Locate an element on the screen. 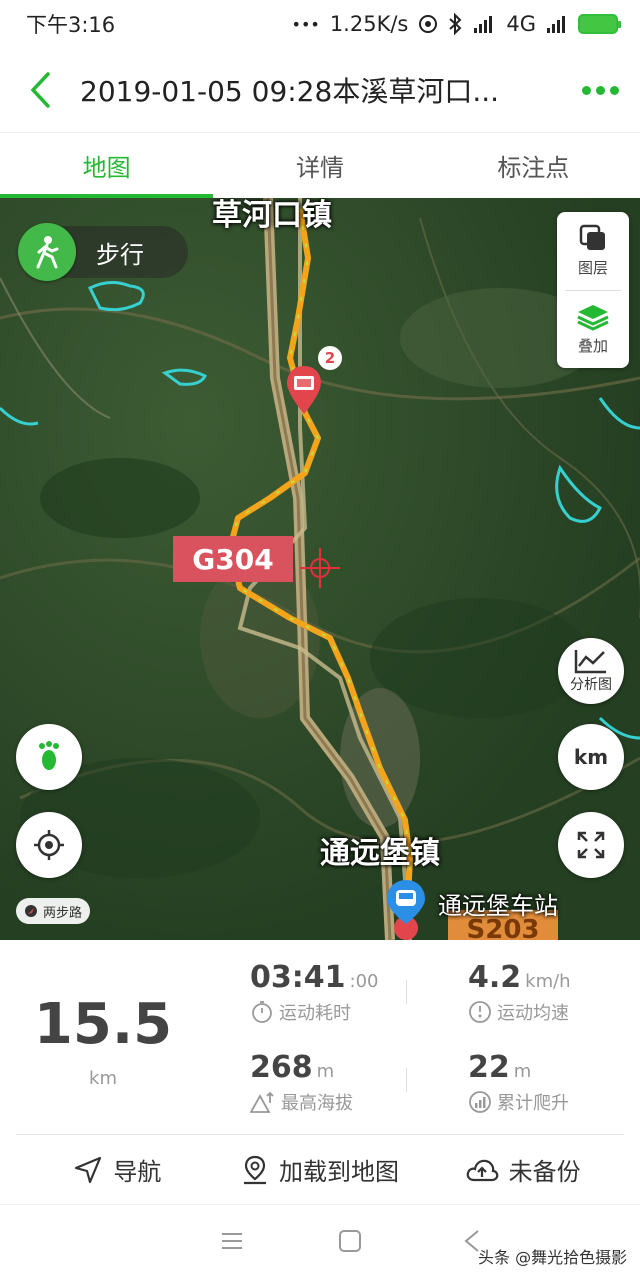  max-altitude-stat: 268 m 最高海拔 is located at coordinates (301, 1082).